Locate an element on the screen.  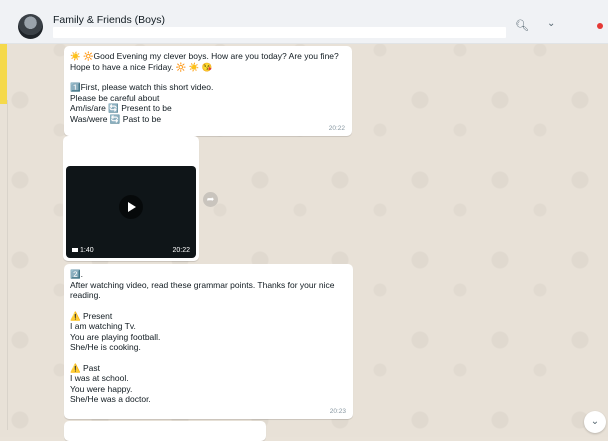
message-line: 1️⃣First, please watch this short video. is located at coordinates (142, 87).